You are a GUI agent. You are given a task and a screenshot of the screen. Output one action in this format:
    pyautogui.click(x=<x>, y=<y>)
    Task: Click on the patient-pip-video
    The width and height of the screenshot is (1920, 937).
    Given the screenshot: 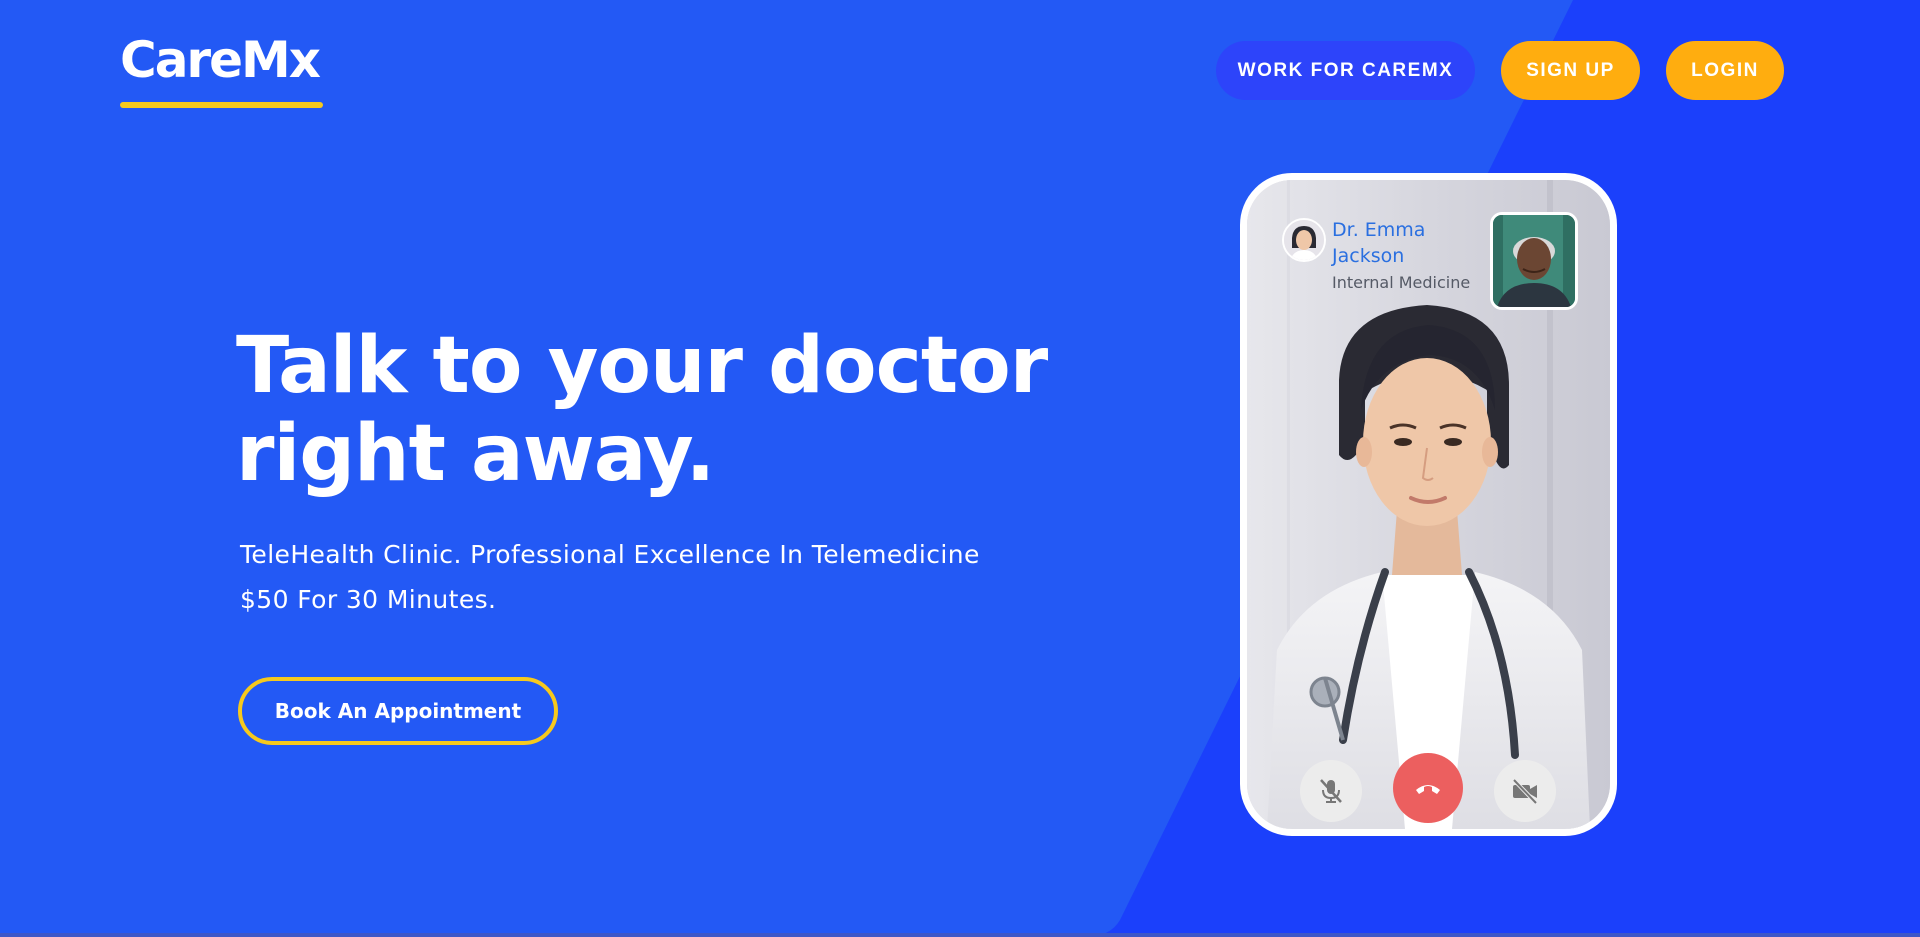 What is the action you would take?
    pyautogui.click(x=1534, y=261)
    